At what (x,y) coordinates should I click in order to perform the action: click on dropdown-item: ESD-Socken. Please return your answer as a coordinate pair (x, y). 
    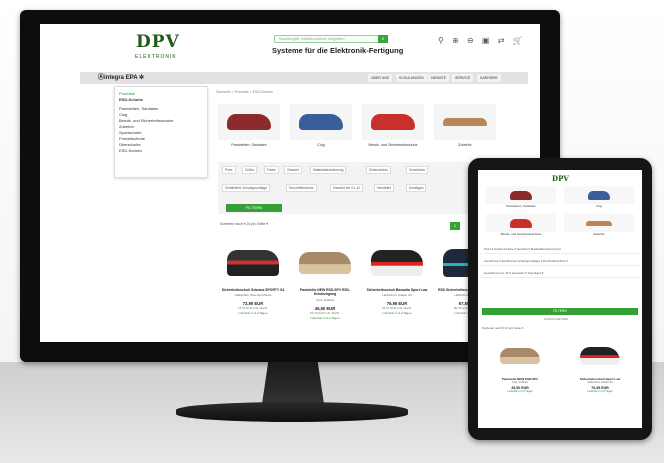
    Looking at the image, I should click on (161, 151).